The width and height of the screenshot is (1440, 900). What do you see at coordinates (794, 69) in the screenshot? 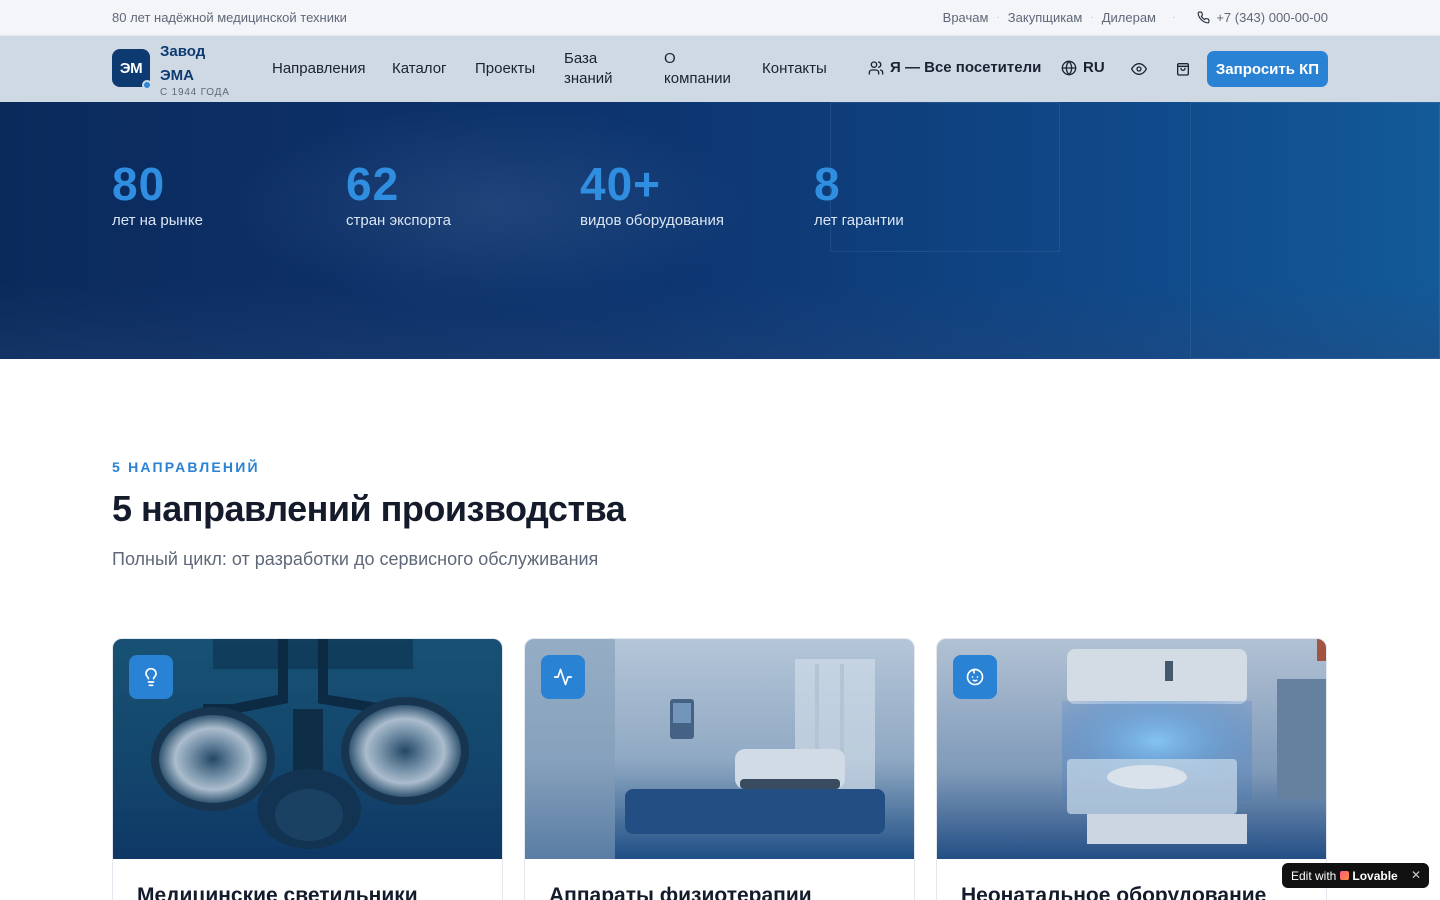
I see `nav-contacts: Контакты` at bounding box center [794, 69].